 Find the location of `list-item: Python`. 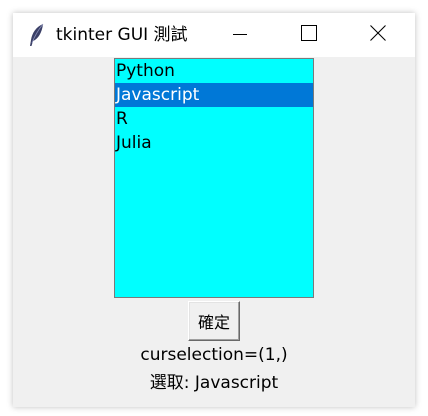

list-item: Python is located at coordinates (214, 71).